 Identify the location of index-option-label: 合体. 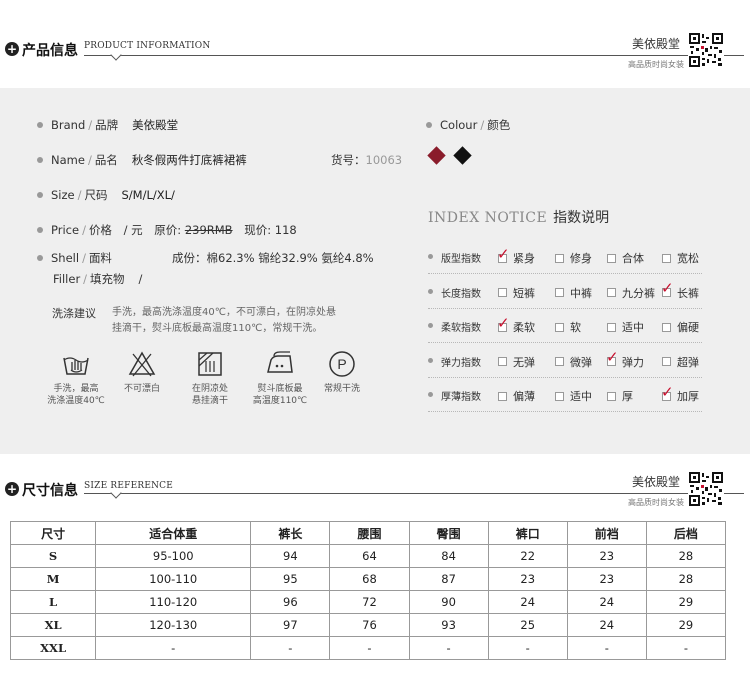
(633, 258).